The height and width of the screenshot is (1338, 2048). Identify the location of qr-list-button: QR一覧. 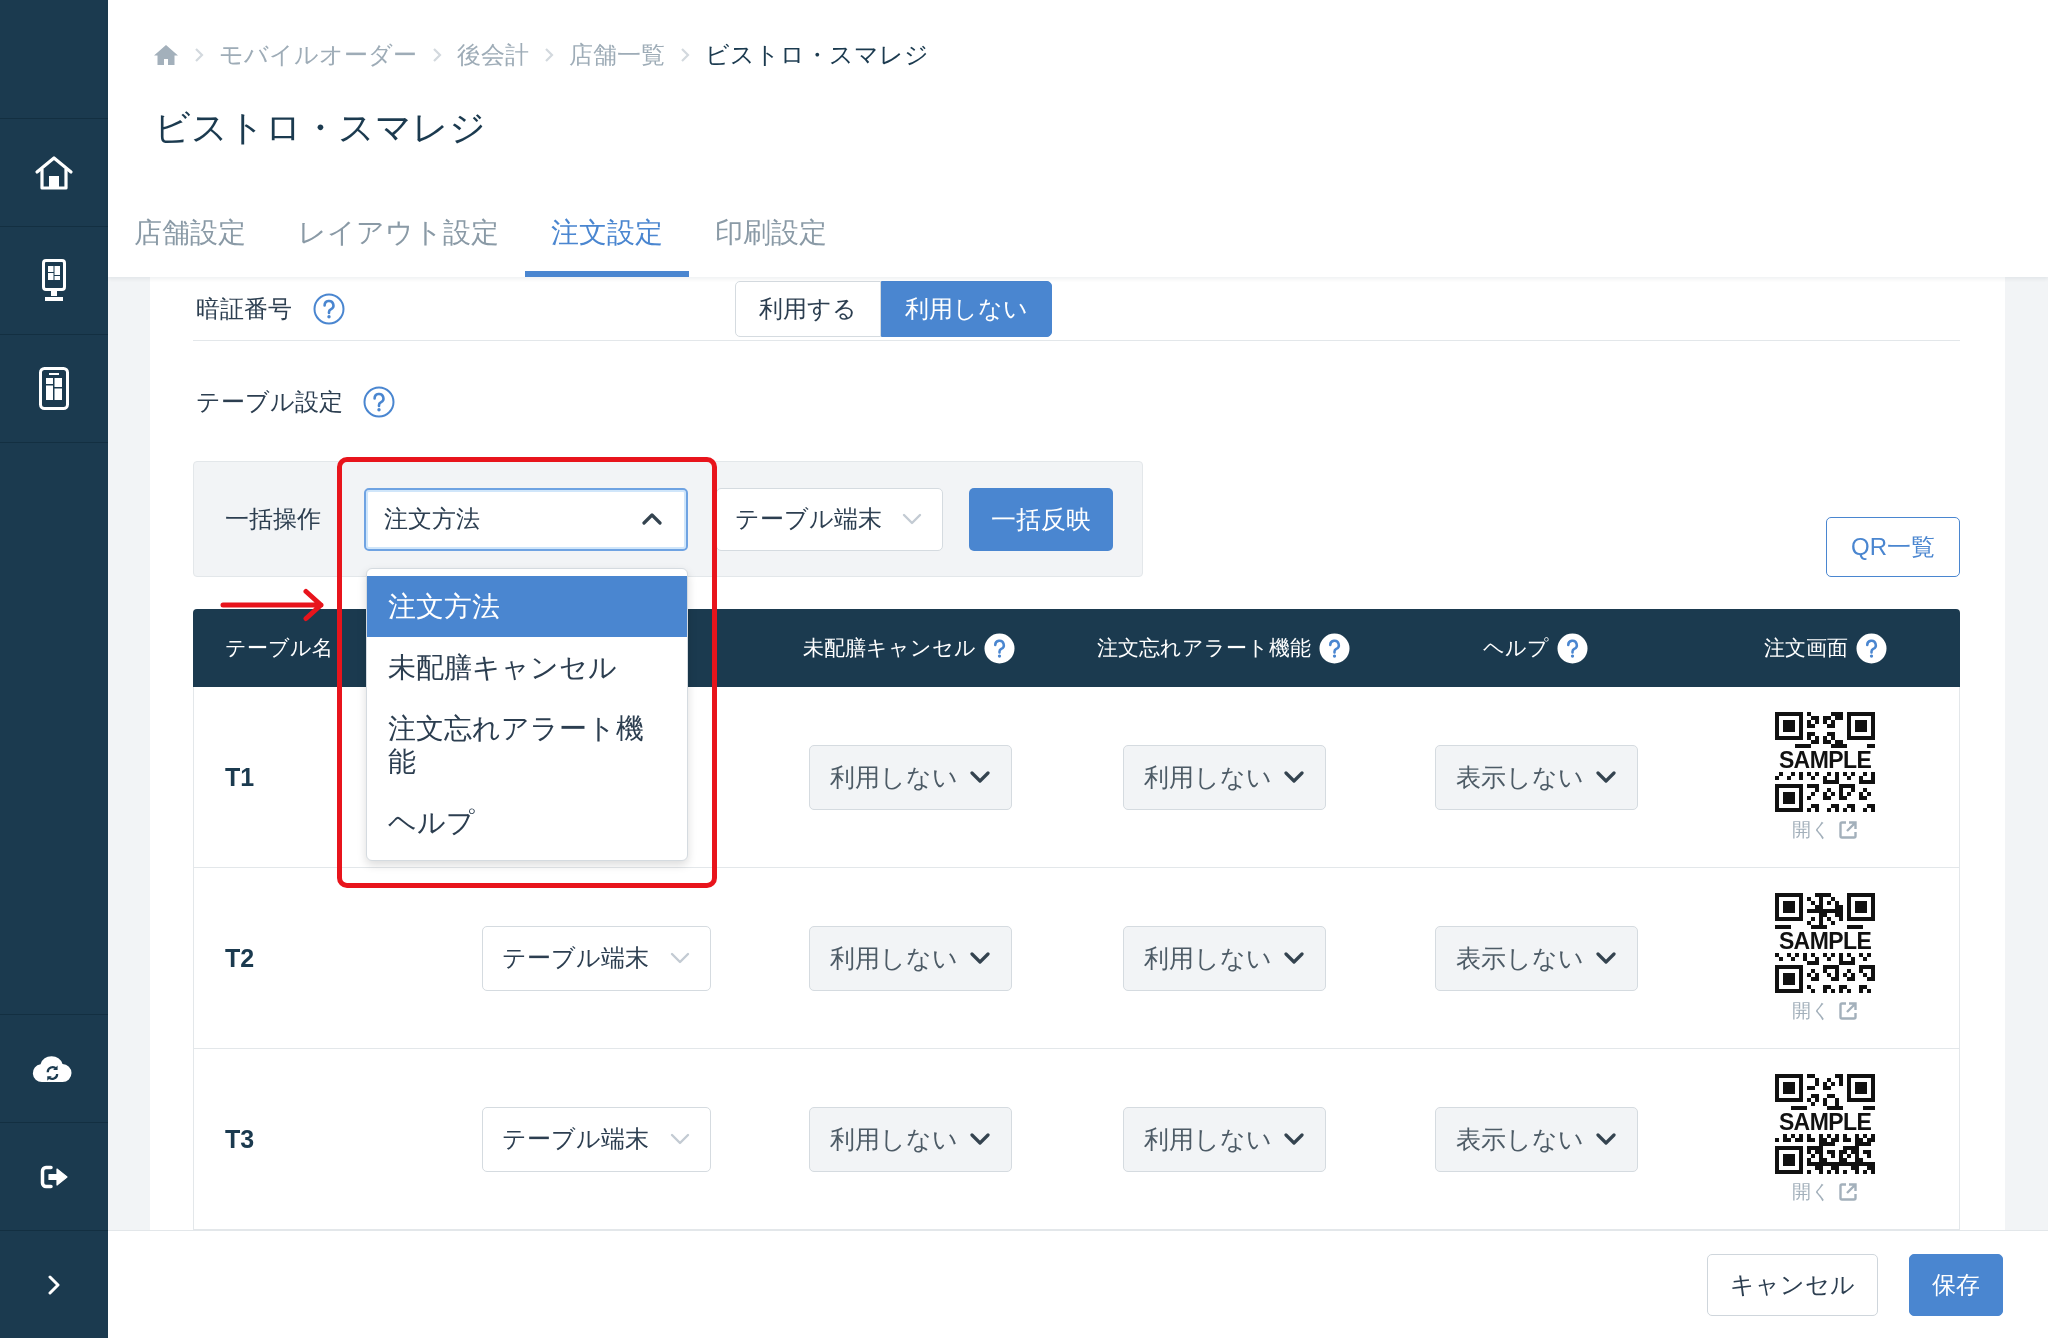
(1893, 547).